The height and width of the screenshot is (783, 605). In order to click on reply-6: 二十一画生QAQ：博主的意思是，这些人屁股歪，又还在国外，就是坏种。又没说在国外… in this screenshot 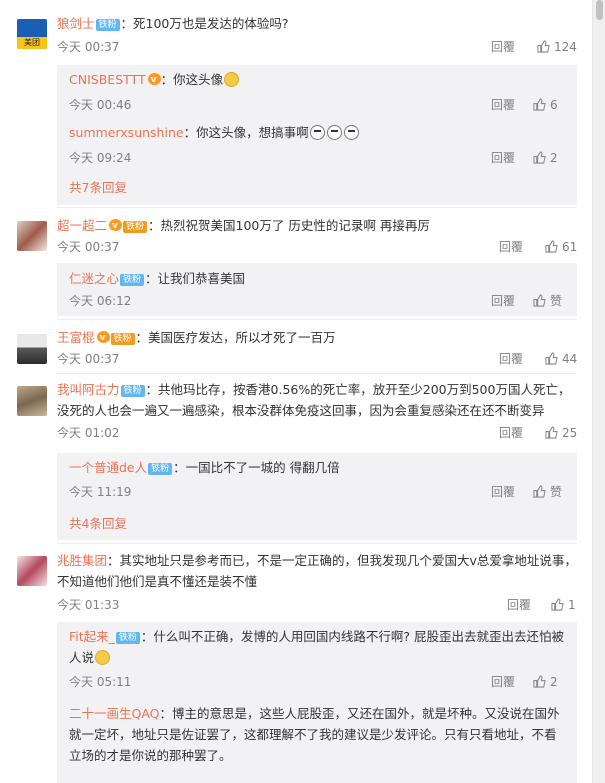, I will do `click(317, 734)`.